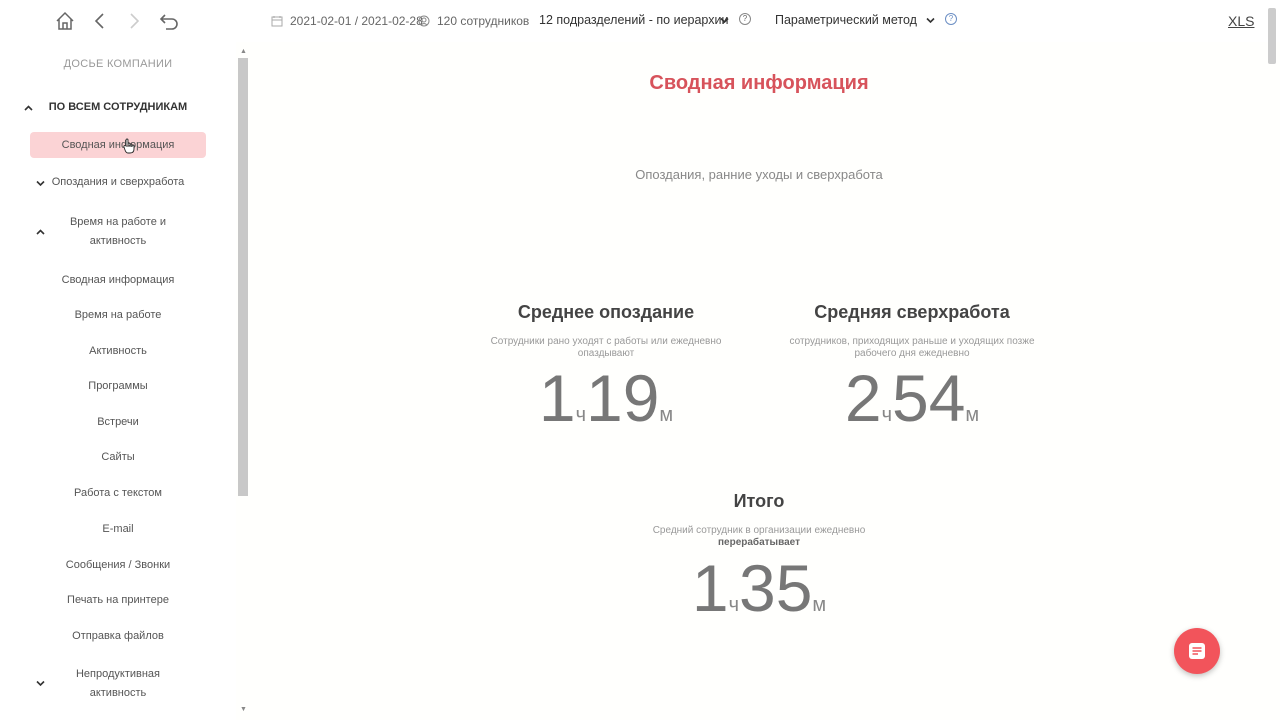 The width and height of the screenshot is (1280, 720). I want to click on sidebar-subitem: E-mail, so click(118, 529).